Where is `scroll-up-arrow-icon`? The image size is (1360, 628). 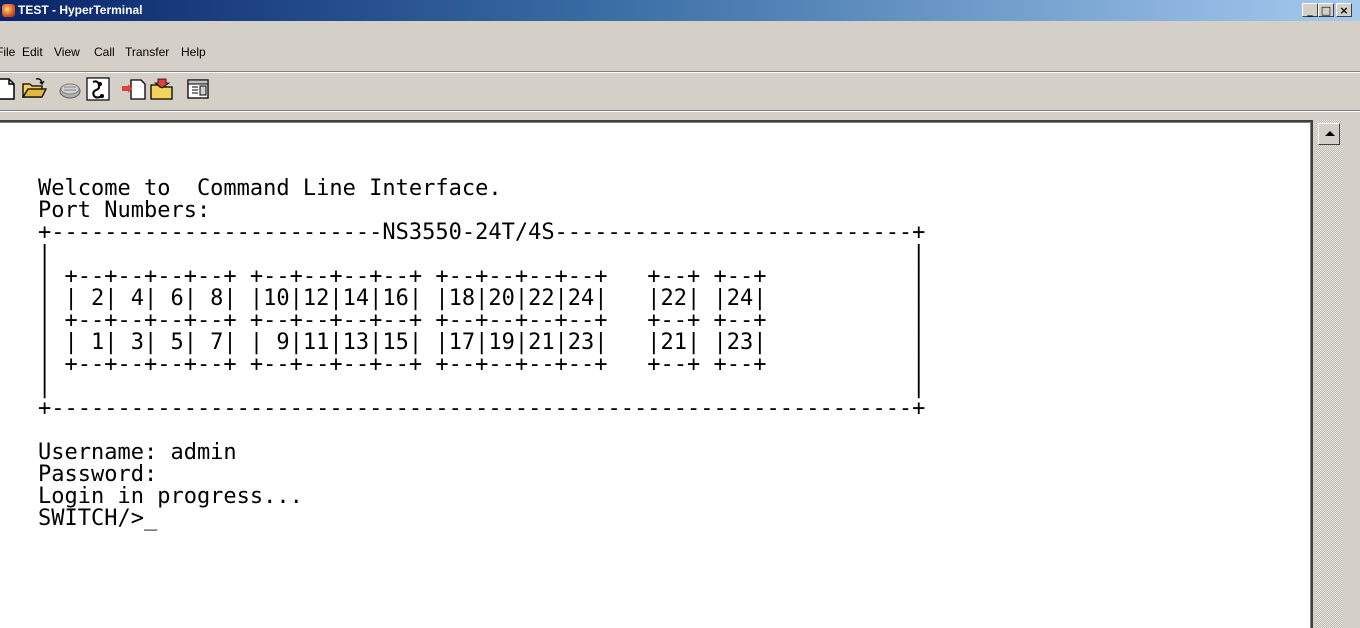 scroll-up-arrow-icon is located at coordinates (1329, 134).